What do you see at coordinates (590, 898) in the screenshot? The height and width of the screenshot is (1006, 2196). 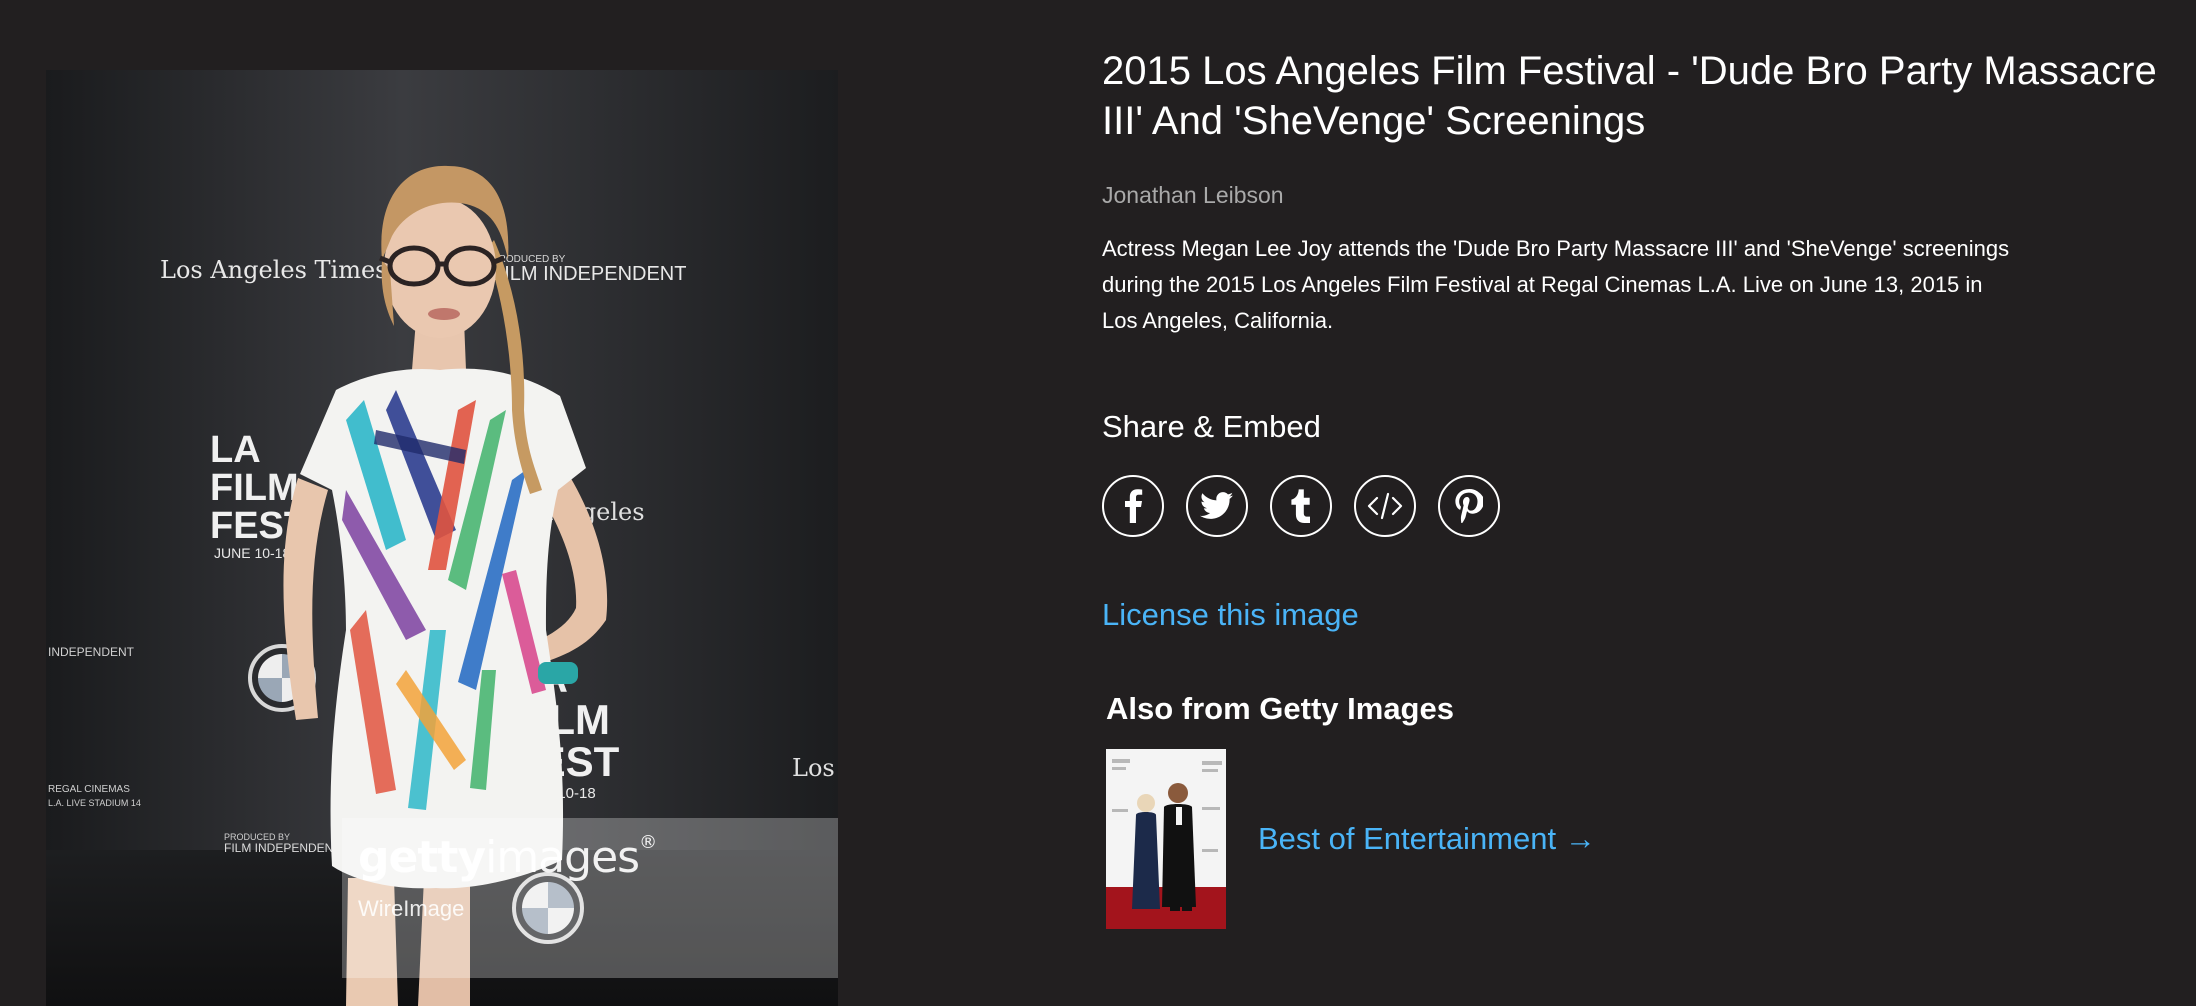 I see `getty-watermark: gettyimages® WireImage` at bounding box center [590, 898].